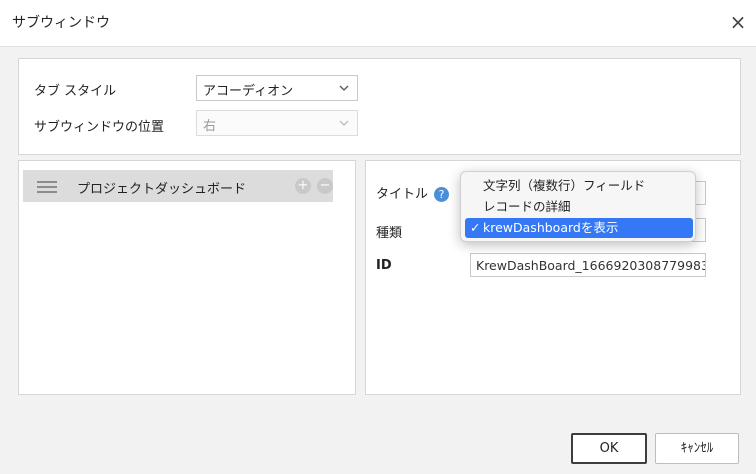 This screenshot has height=474, width=756. What do you see at coordinates (325, 186) in the screenshot?
I see `remove-icon: −` at bounding box center [325, 186].